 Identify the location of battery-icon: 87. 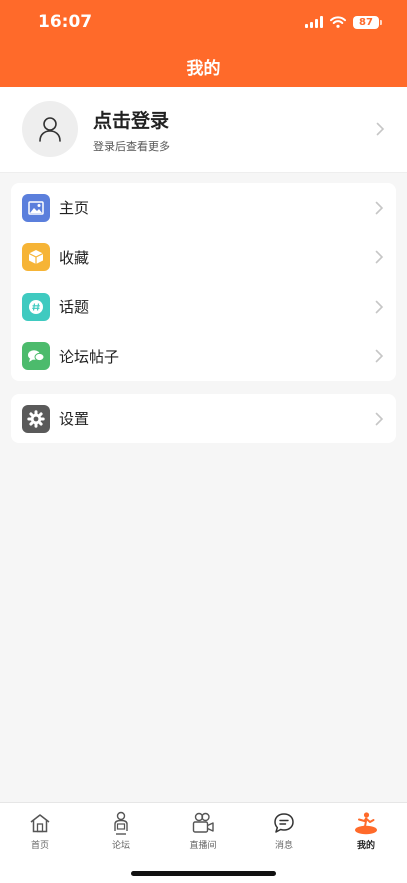
(367, 22).